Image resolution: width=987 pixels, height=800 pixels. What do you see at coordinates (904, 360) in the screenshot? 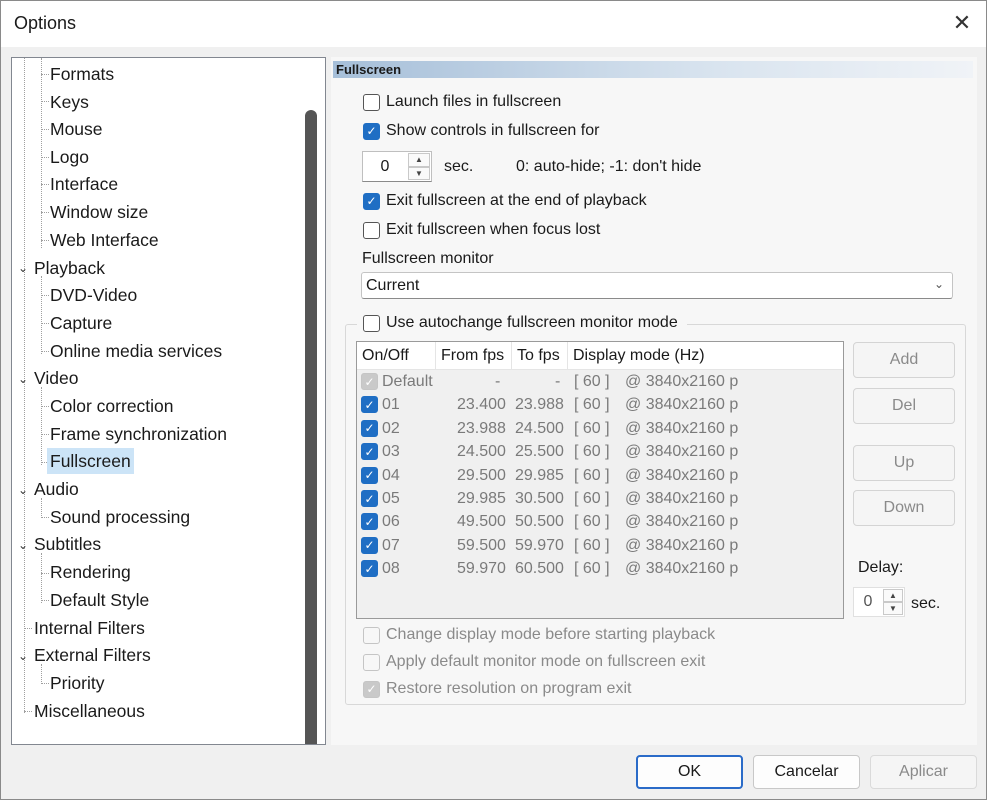
I see `add-button: Add` at bounding box center [904, 360].